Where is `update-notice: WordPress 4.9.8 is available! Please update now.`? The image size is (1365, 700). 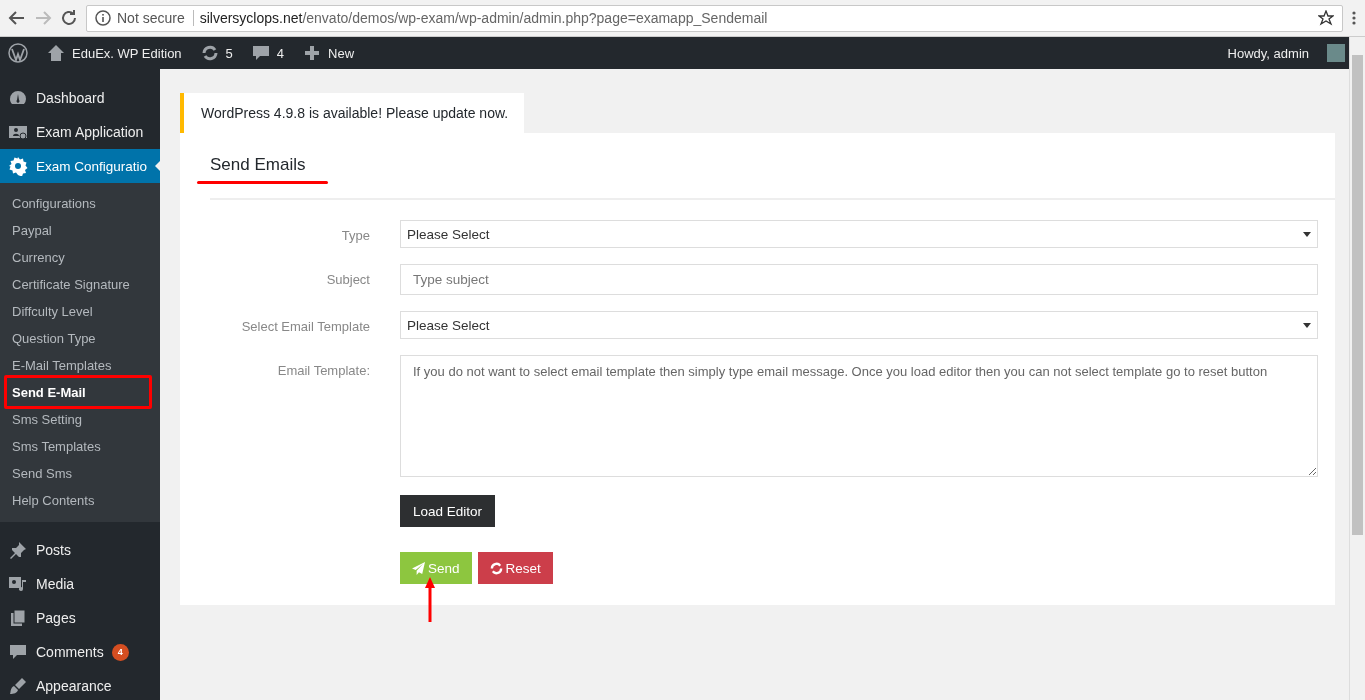
update-notice: WordPress 4.9.8 is available! Please update now. is located at coordinates (352, 113).